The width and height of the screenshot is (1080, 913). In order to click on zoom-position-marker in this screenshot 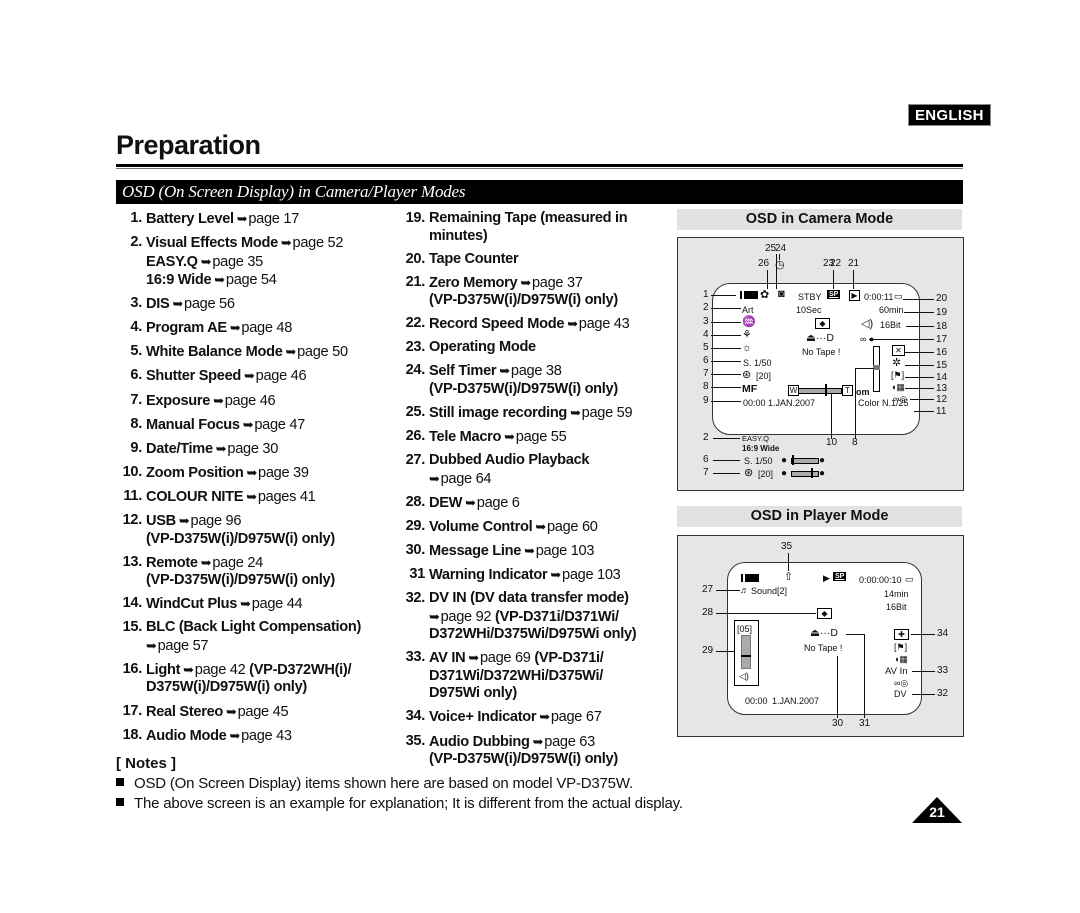, I will do `click(826, 390)`.